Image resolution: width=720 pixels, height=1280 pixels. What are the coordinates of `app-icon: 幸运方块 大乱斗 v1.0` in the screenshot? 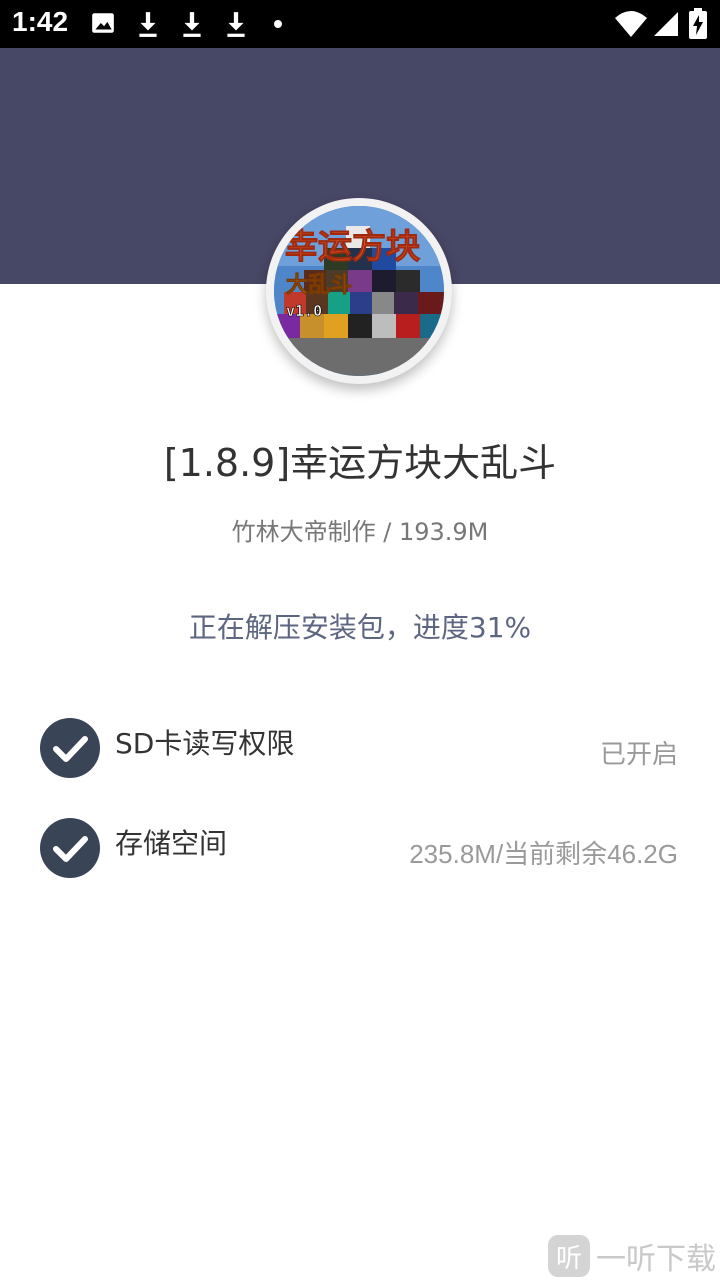 It's located at (359, 291).